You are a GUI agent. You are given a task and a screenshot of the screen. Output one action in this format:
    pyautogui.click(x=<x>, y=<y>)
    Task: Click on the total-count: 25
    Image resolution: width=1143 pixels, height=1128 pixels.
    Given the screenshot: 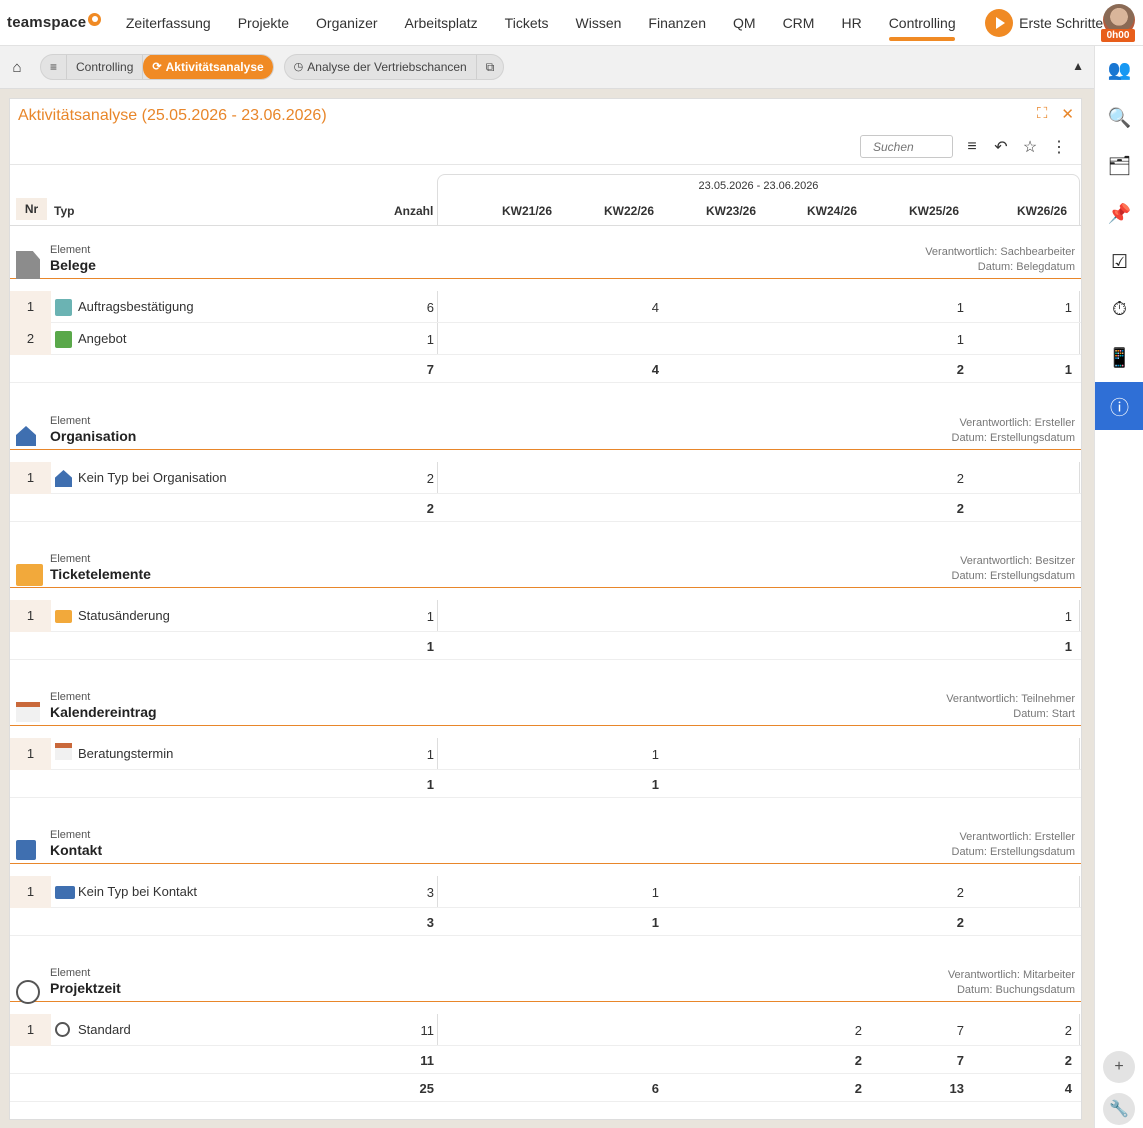 What is the action you would take?
    pyautogui.click(x=426, y=1088)
    